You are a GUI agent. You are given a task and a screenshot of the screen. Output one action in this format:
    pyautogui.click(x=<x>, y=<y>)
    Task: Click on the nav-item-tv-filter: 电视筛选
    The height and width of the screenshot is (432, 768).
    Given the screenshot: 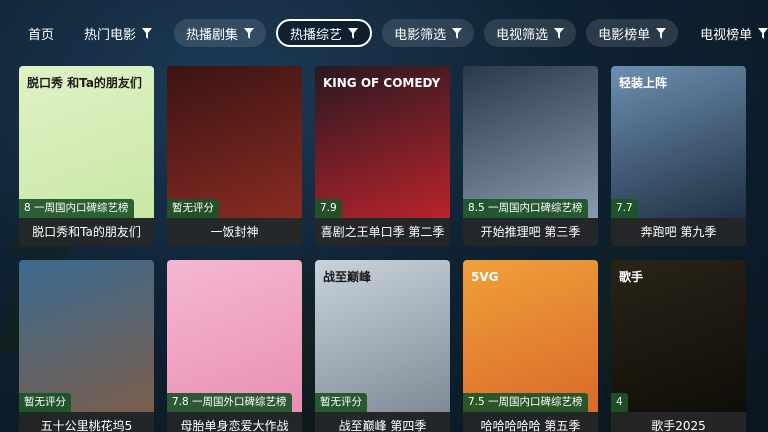 What is the action you would take?
    pyautogui.click(x=530, y=33)
    